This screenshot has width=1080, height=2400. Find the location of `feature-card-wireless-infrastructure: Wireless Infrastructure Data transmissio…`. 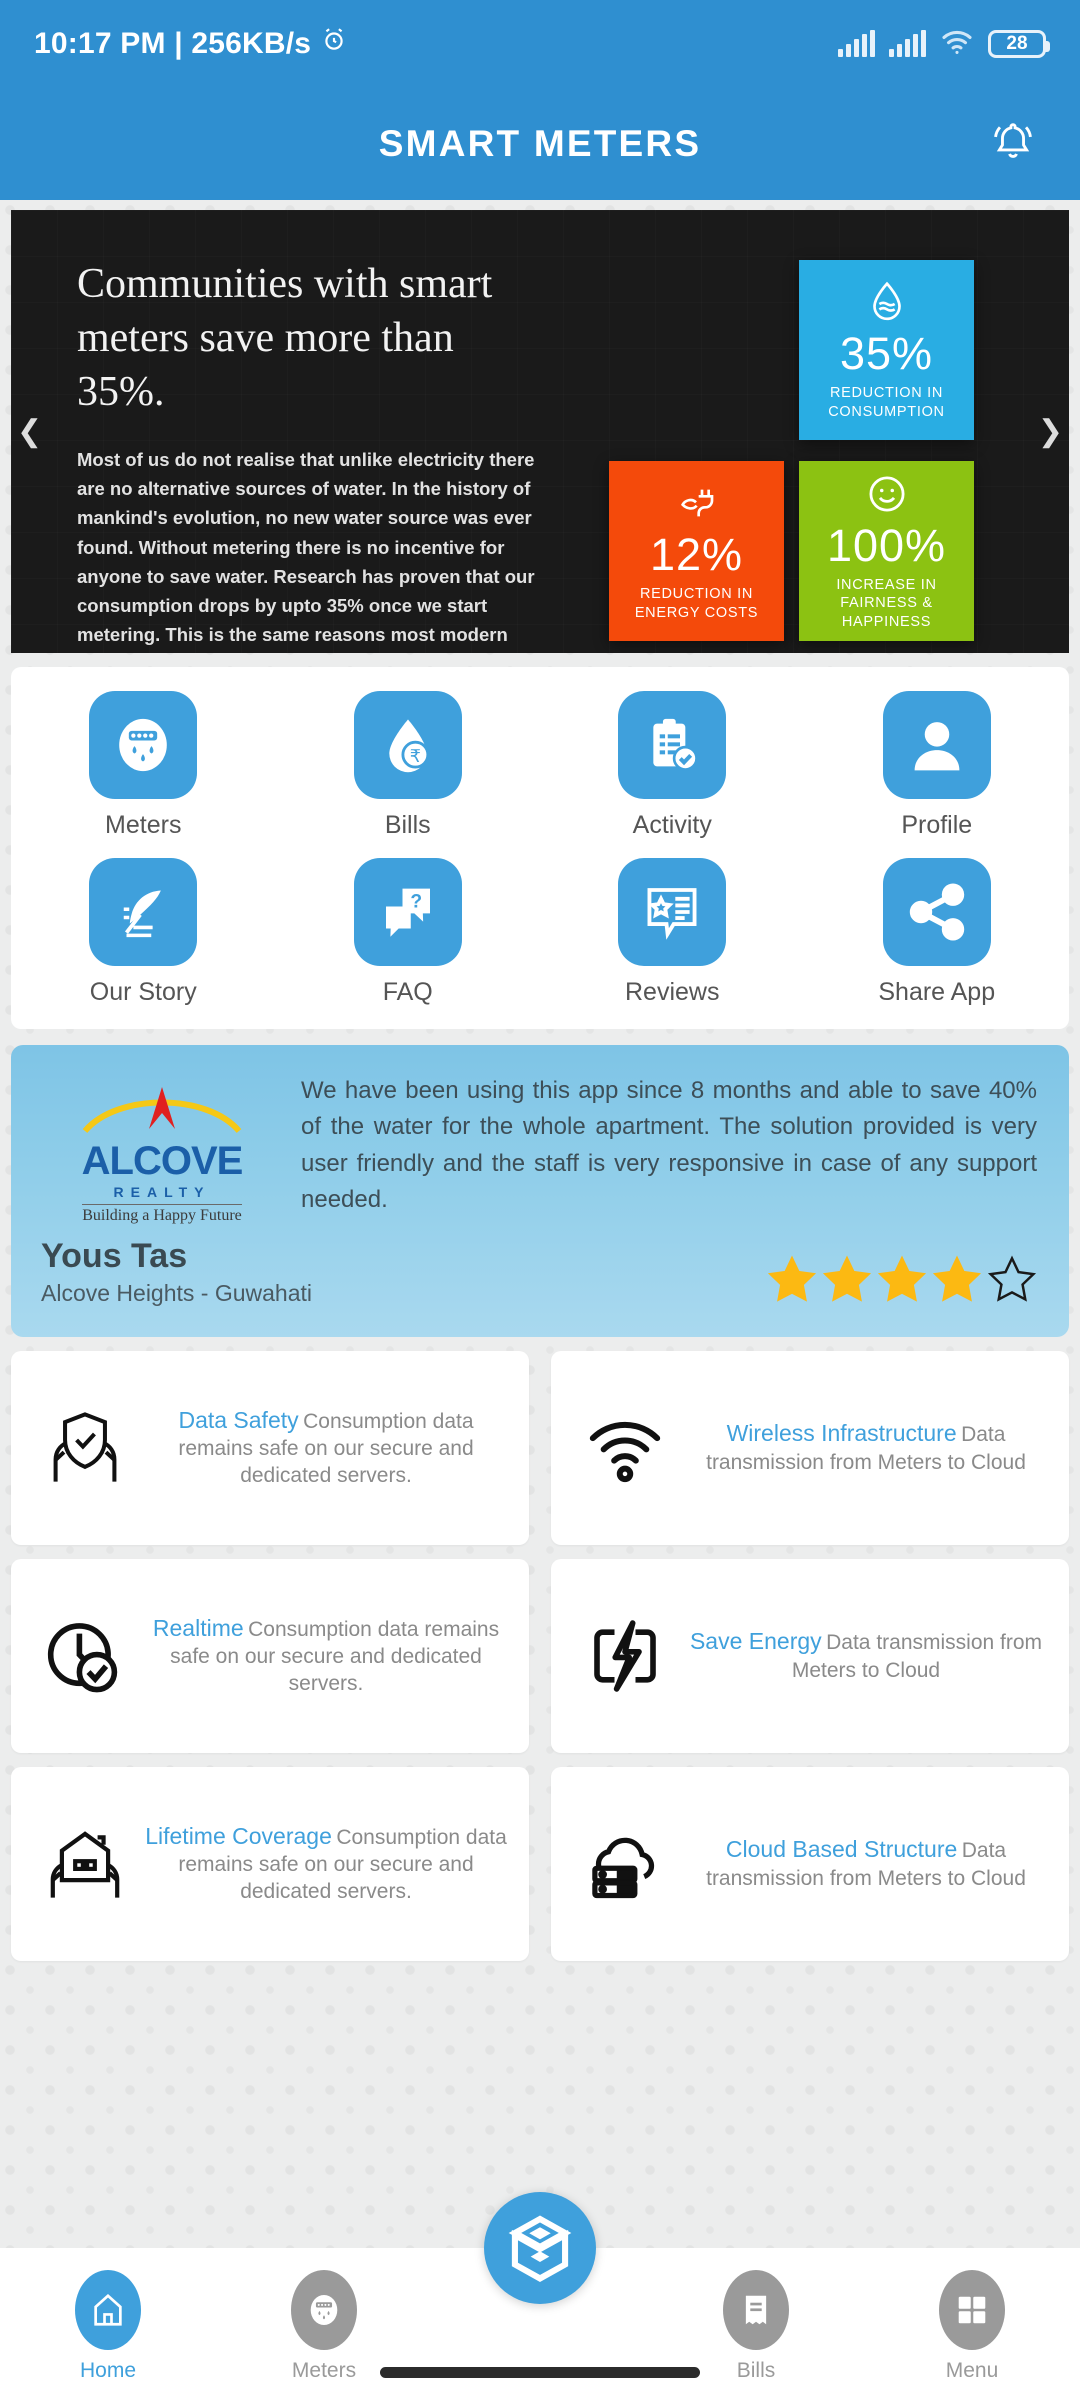

feature-card-wireless-infrastructure: Wireless Infrastructure Data transmissio… is located at coordinates (810, 1448).